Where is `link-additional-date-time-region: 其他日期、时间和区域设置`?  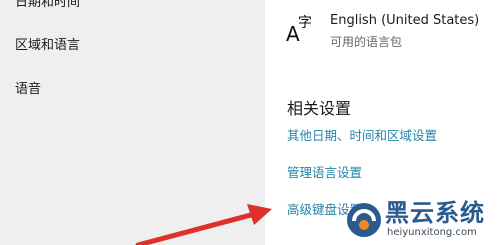
link-additional-date-time-region: 其他日期、时间和区域设置 is located at coordinates (362, 134).